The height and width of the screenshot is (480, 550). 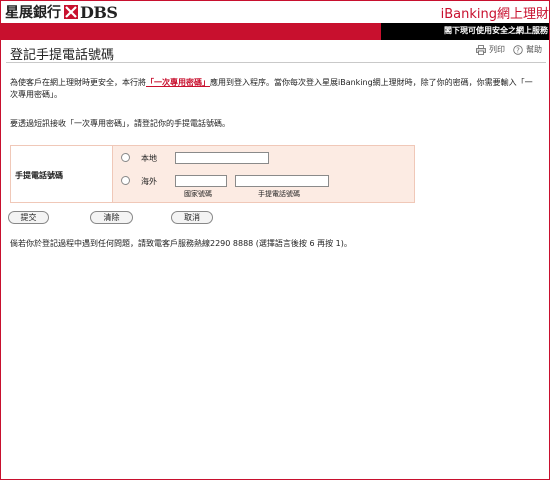 I want to click on security-warning: 閣下現可使用安全之網上服務, so click(x=496, y=30).